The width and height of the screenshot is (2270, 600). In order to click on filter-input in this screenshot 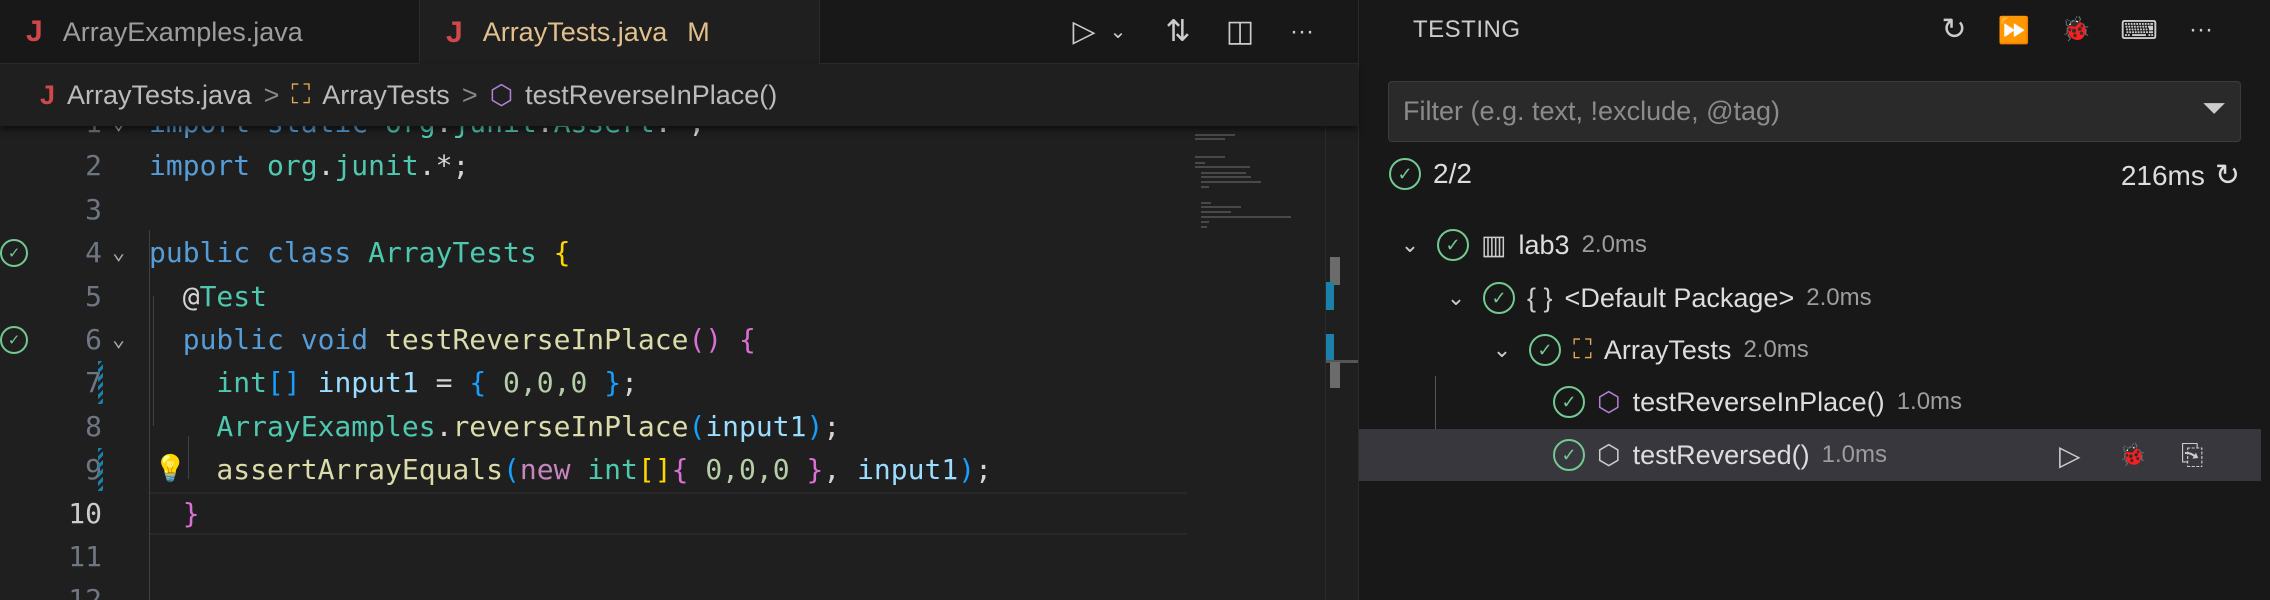, I will do `click(1783, 111)`.